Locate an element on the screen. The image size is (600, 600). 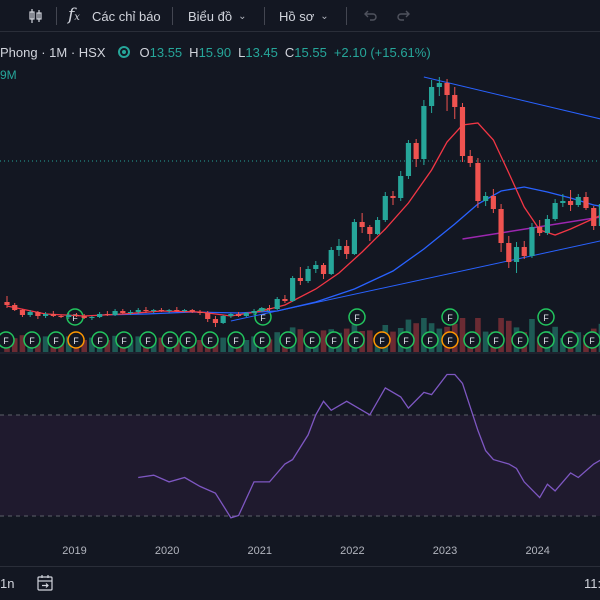
clock-label: 11: is located at coordinates (592, 583).